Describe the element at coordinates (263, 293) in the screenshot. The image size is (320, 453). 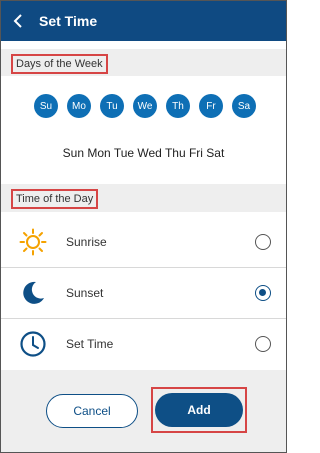
I see `sunset-radio` at that location.